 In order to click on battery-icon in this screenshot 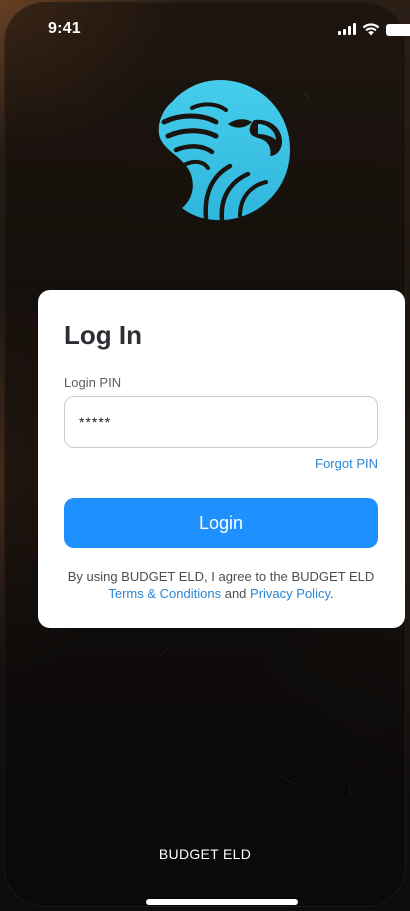, I will do `click(398, 30)`.